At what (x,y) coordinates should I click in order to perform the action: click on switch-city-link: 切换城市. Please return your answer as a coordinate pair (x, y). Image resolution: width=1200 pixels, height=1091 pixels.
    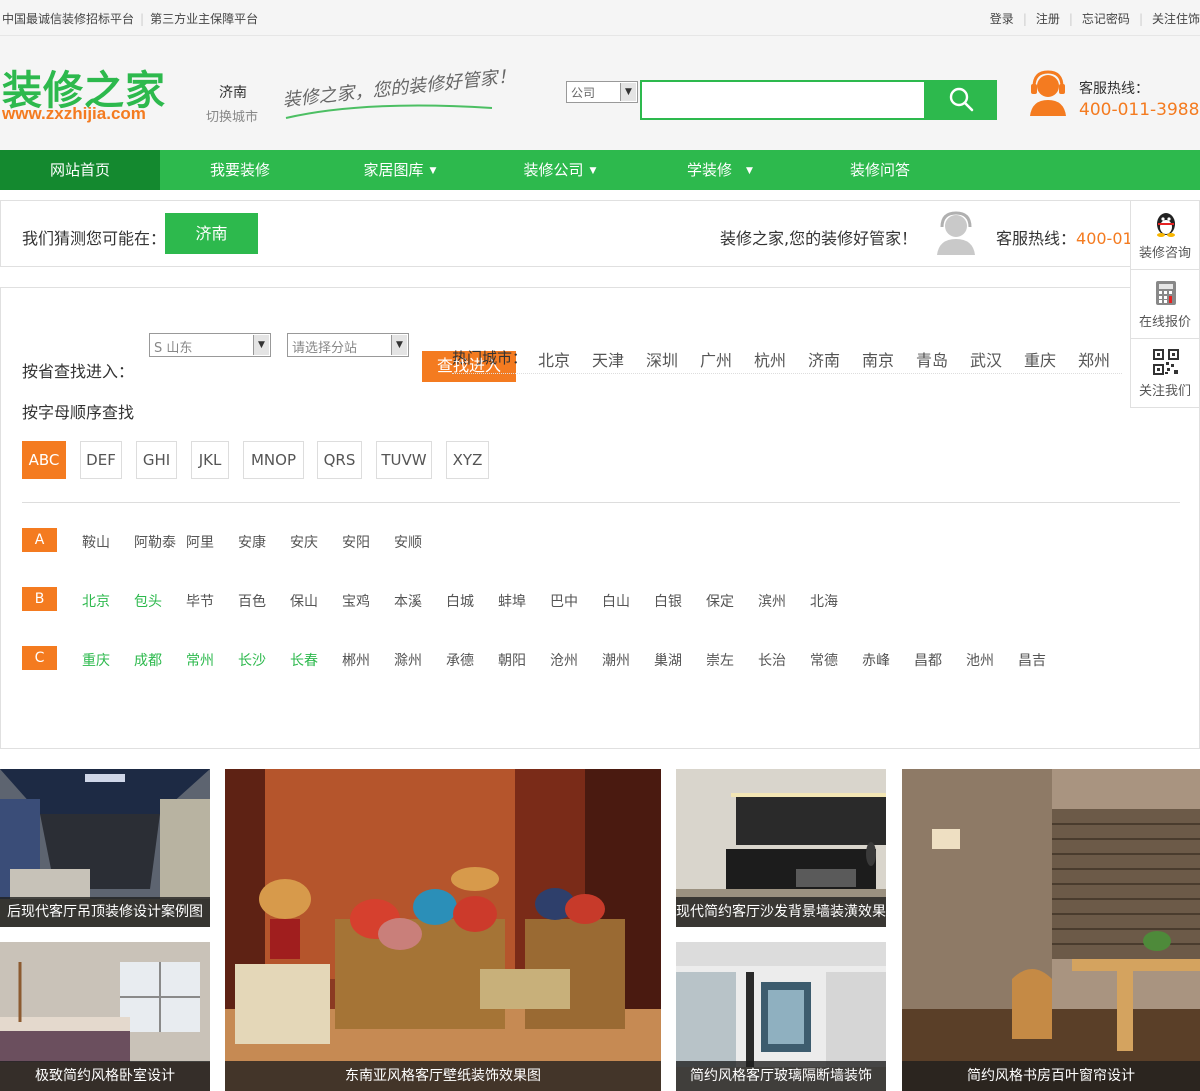
    Looking at the image, I should click on (232, 115).